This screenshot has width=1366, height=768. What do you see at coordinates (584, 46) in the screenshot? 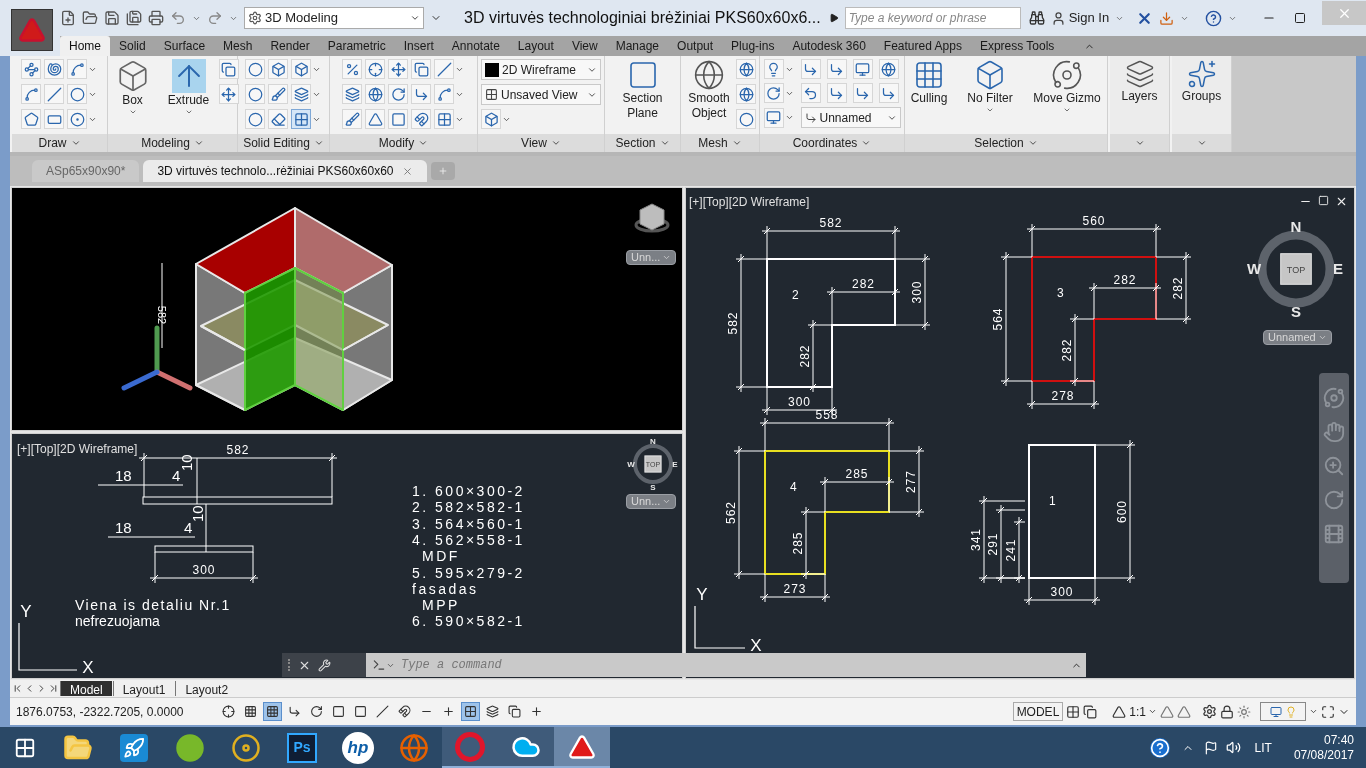
I see `ribbon-tab: View` at bounding box center [584, 46].